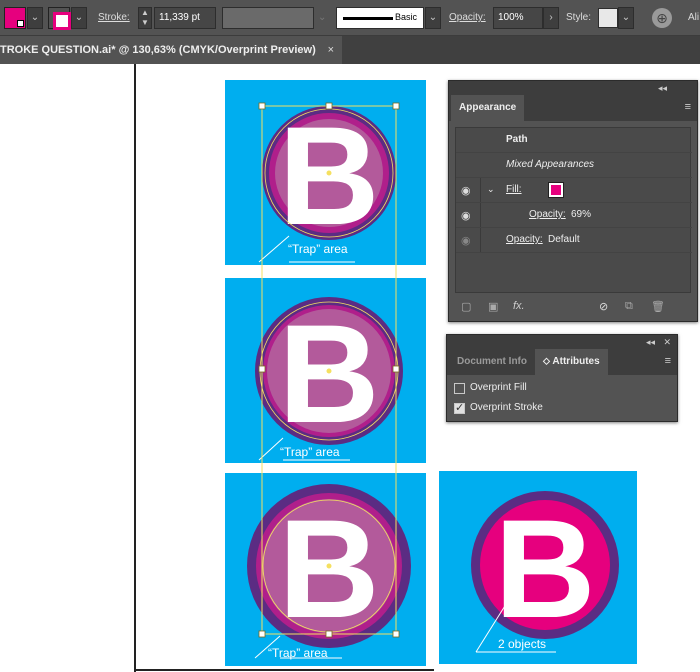 The image size is (700, 672). I want to click on add-effect-icon: fx., so click(519, 306).